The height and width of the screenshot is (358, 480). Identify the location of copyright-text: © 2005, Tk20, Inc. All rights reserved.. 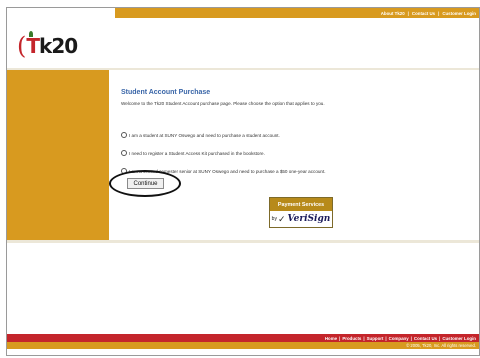
(441, 345).